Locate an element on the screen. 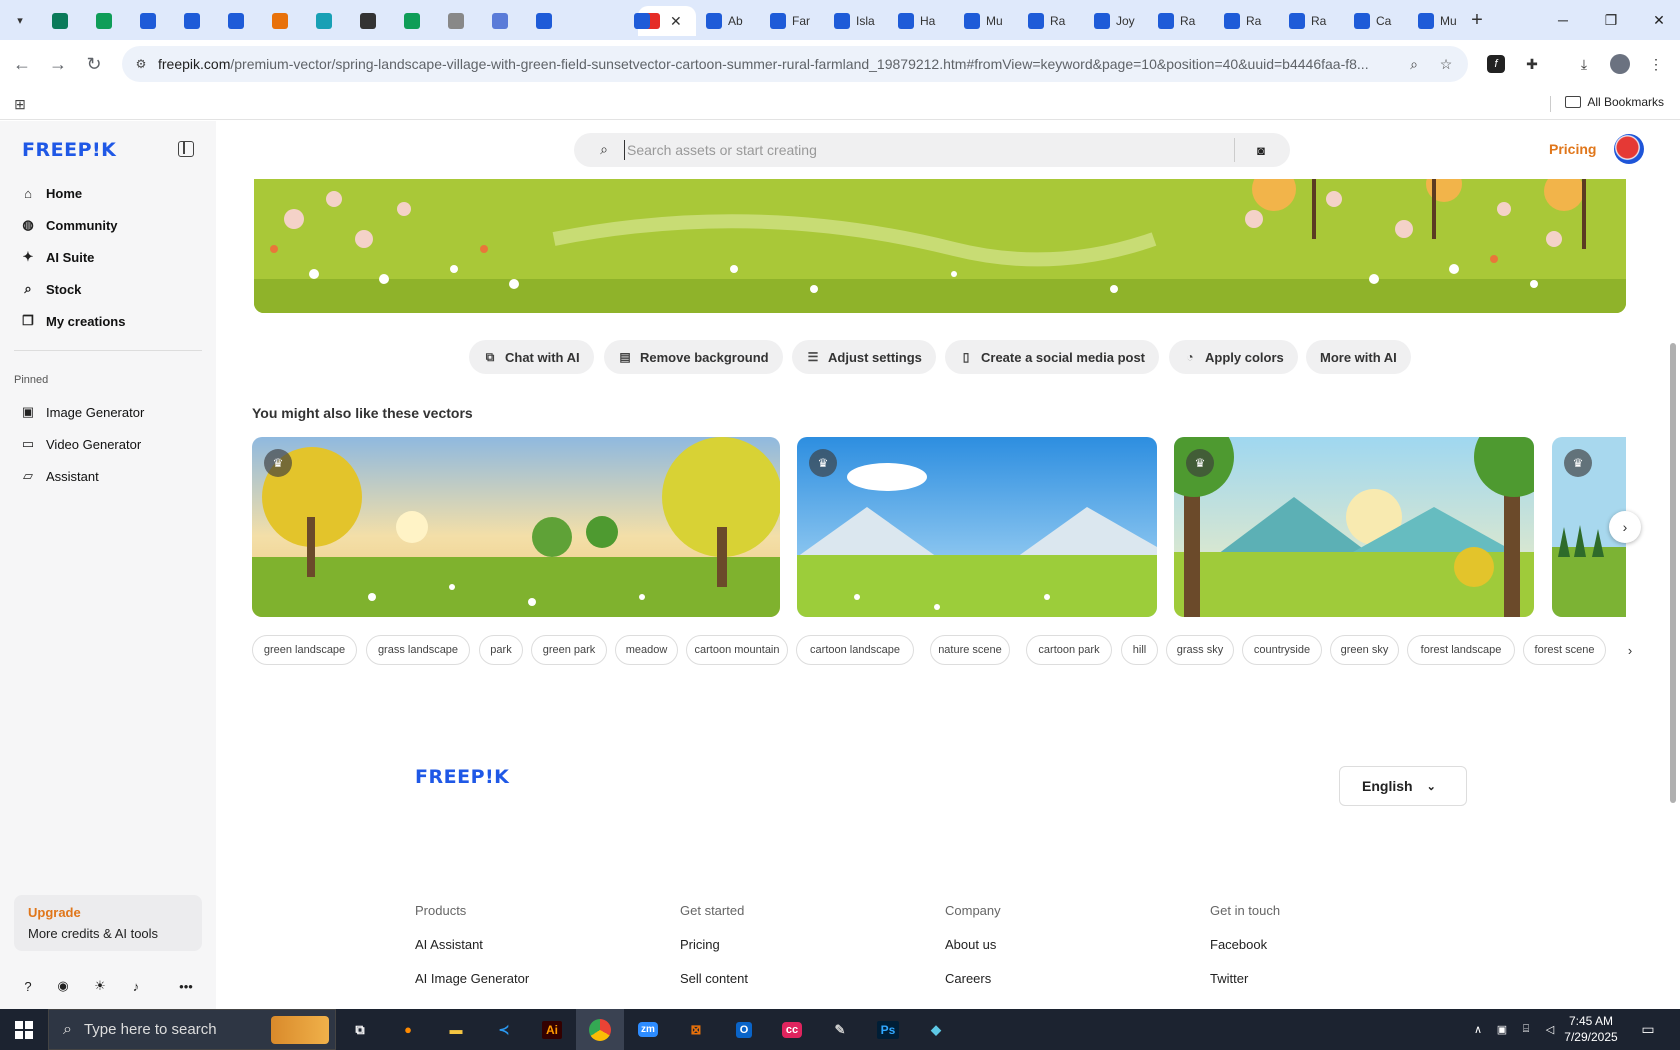  tray-device-icon: ▣ is located at coordinates (1502, 1029).